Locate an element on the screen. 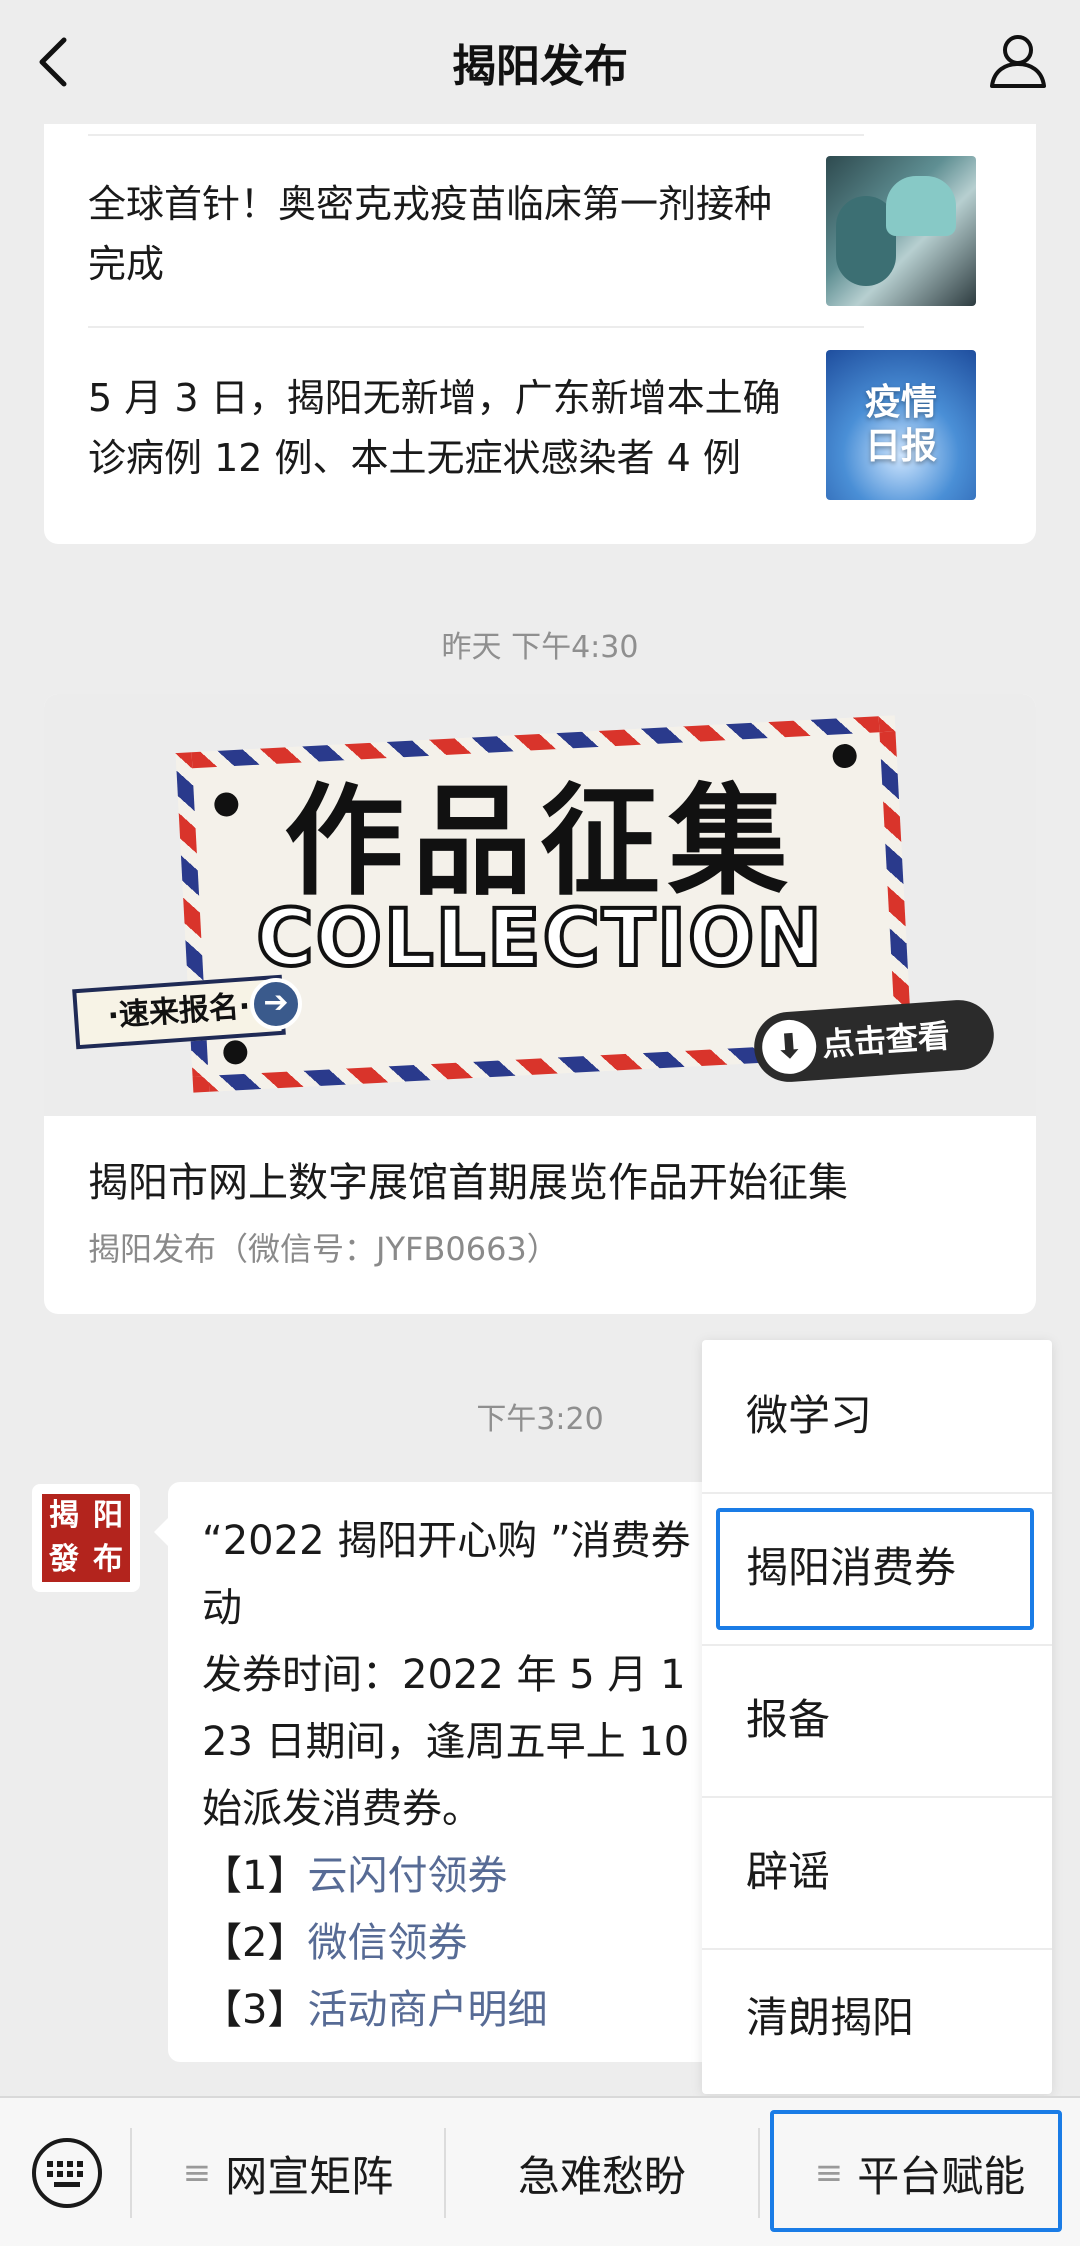 This screenshot has height=2246, width=1080. seal-char: 發 is located at coordinates (64, 1559).